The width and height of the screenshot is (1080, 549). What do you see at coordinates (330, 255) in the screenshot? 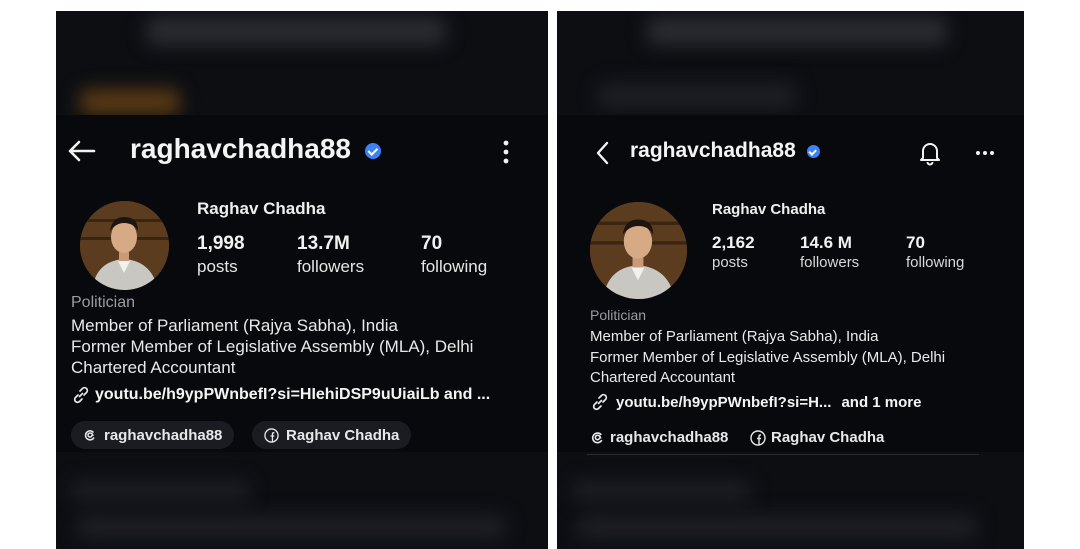
I see `stat-followers: 13.7M followers` at bounding box center [330, 255].